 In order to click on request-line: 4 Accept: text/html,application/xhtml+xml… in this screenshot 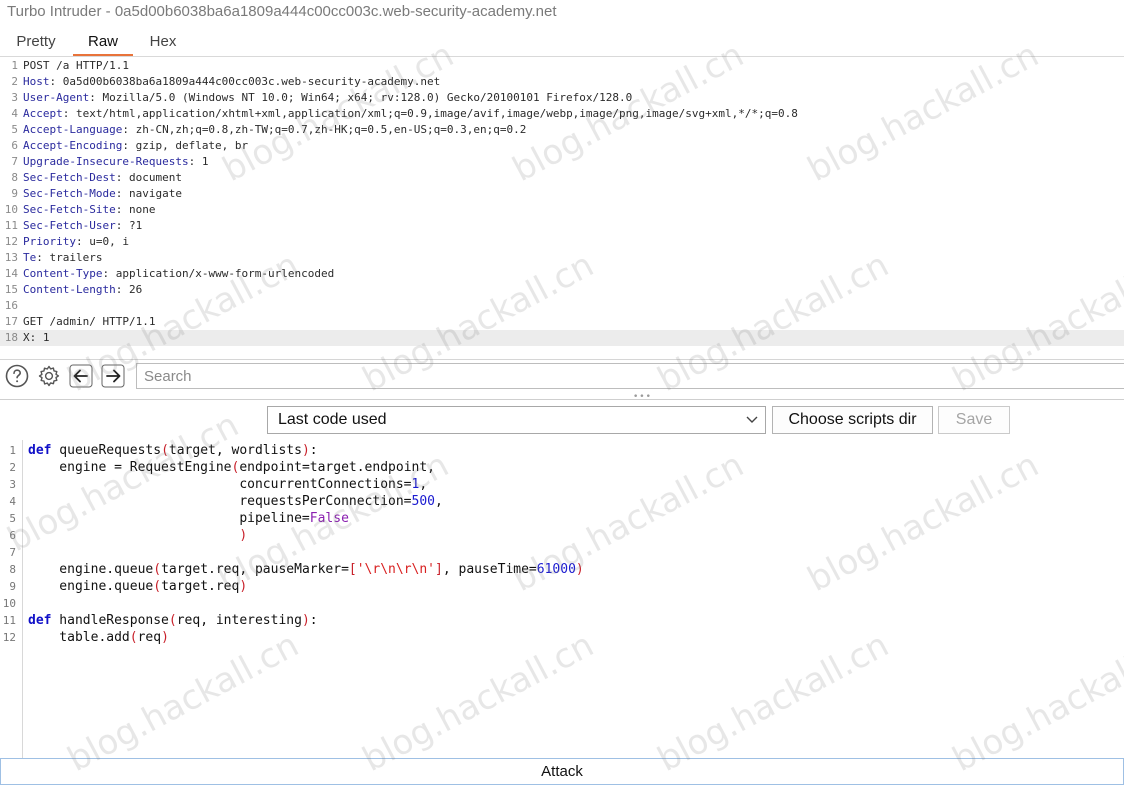, I will do `click(562, 114)`.